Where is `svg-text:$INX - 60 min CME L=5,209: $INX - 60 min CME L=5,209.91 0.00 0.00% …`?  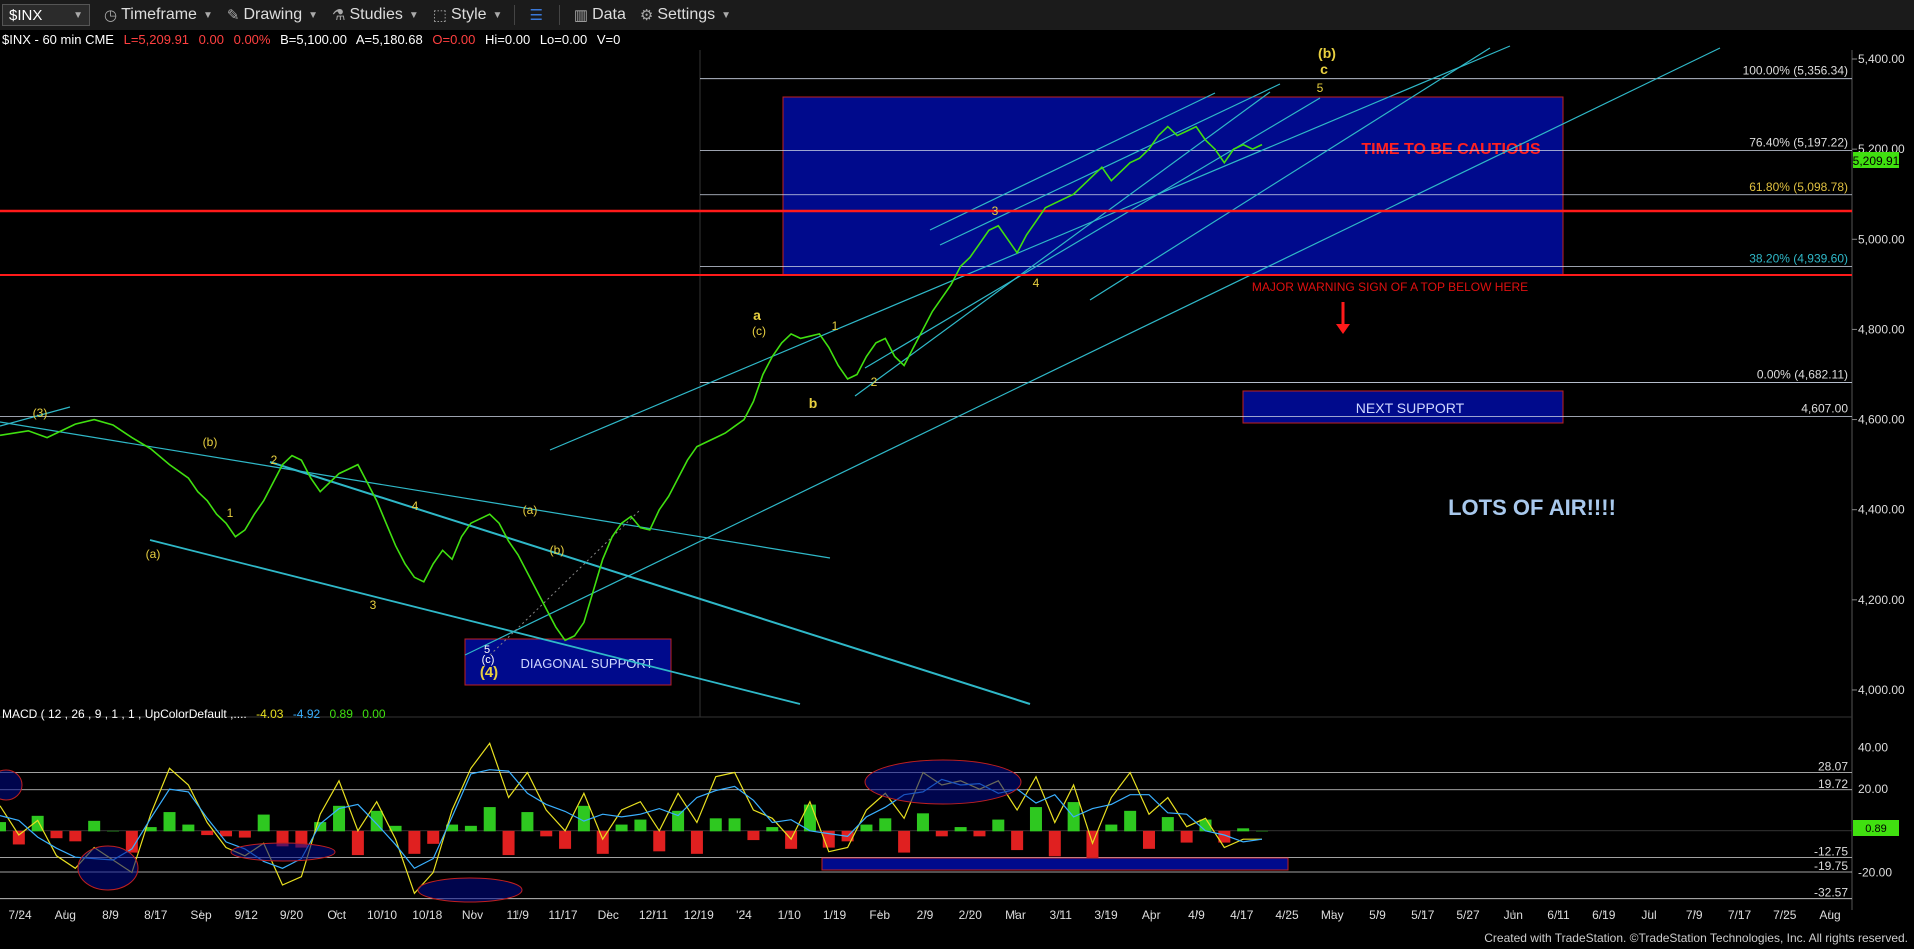 svg-text:$INX - 60 min CME L=5,209: $INX - 60 min CME L=5,209.91 0.00 0.00% … is located at coordinates (311, 39).